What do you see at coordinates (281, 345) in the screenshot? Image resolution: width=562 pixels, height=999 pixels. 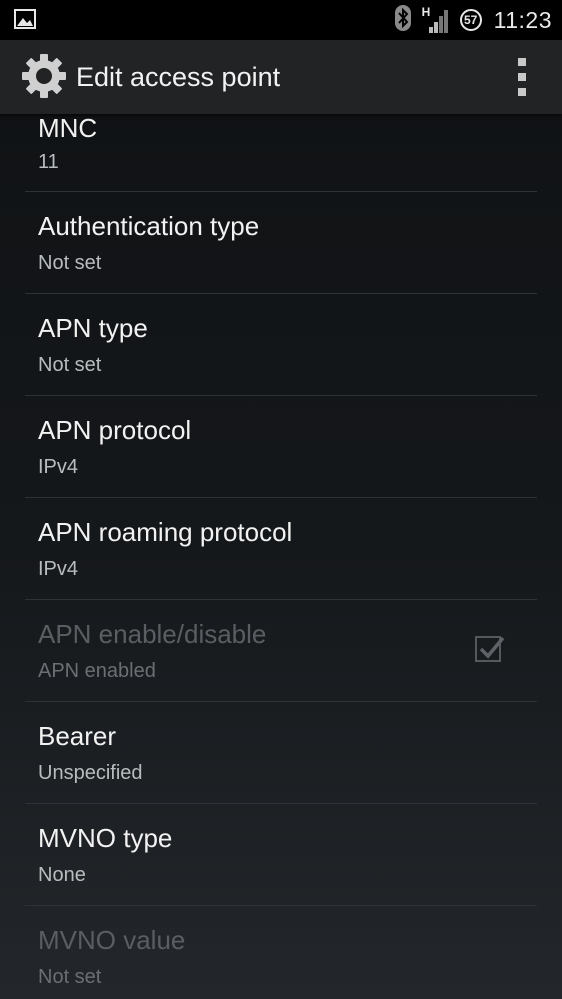 I see `setting-apn-type: APN type Not set` at bounding box center [281, 345].